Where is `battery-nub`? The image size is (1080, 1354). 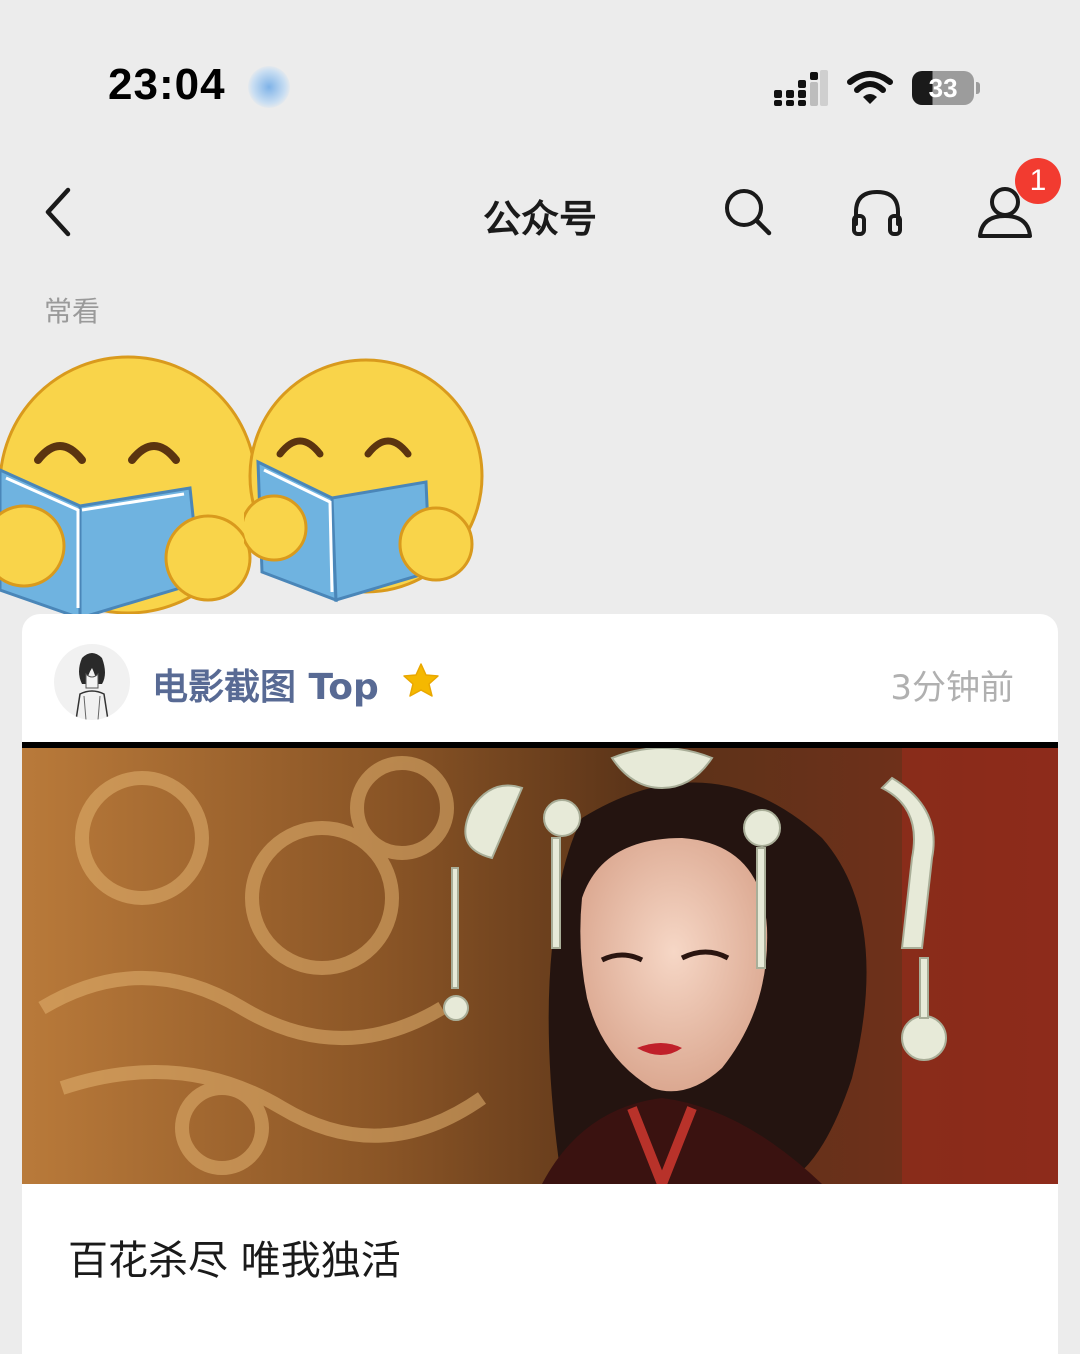 battery-nub is located at coordinates (978, 88).